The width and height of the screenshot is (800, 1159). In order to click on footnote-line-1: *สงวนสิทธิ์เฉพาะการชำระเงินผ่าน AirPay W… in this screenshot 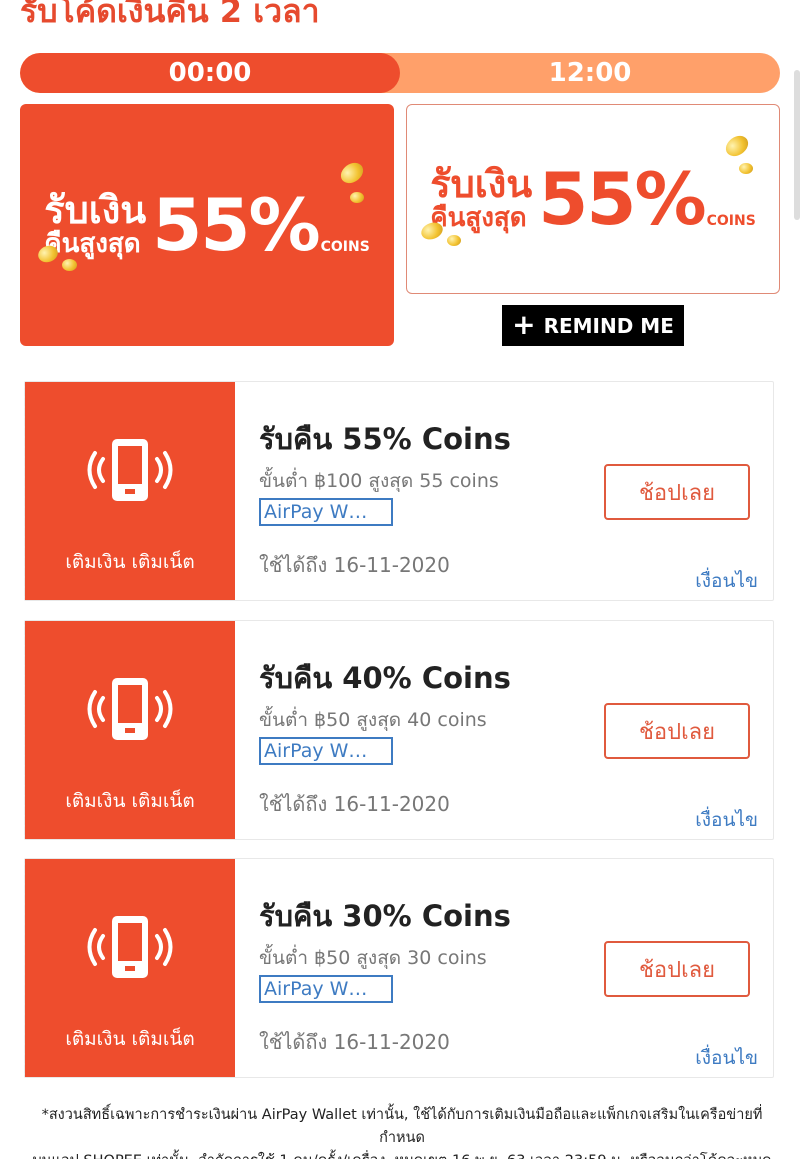, I will do `click(402, 1126)`.